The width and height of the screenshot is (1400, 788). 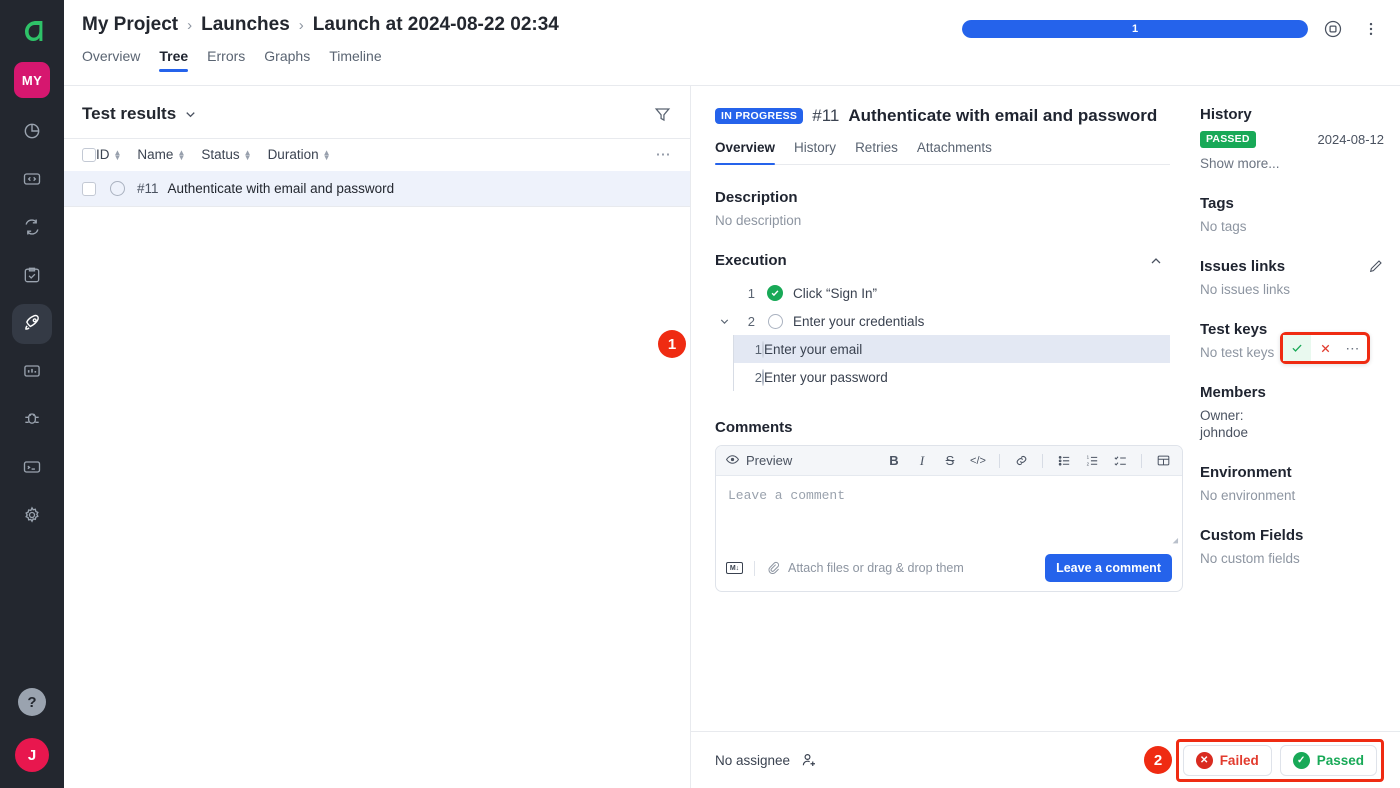 I want to click on strikethrough-icon: S, so click(x=950, y=461).